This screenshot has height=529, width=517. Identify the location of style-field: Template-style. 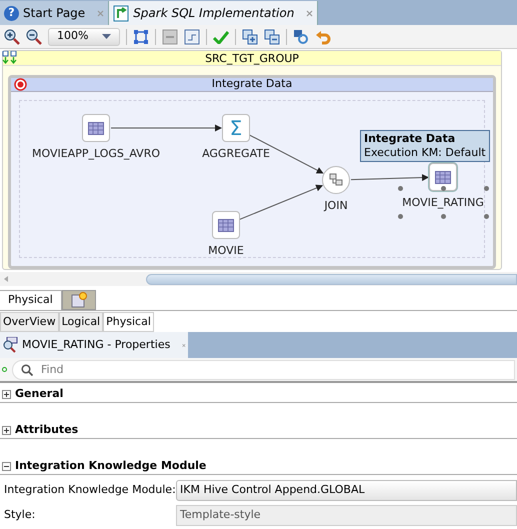
(346, 515).